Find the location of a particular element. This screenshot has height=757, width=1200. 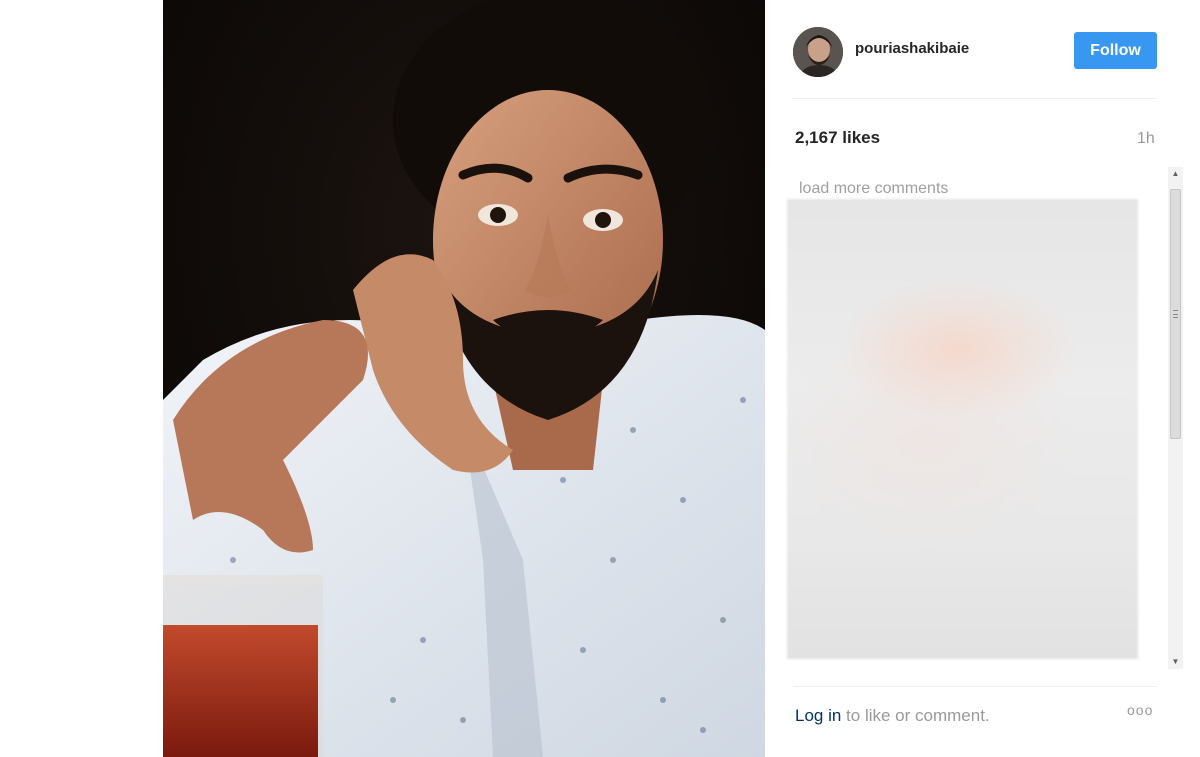

scroll-down-arrow-icon: ▼ is located at coordinates (1175, 662).